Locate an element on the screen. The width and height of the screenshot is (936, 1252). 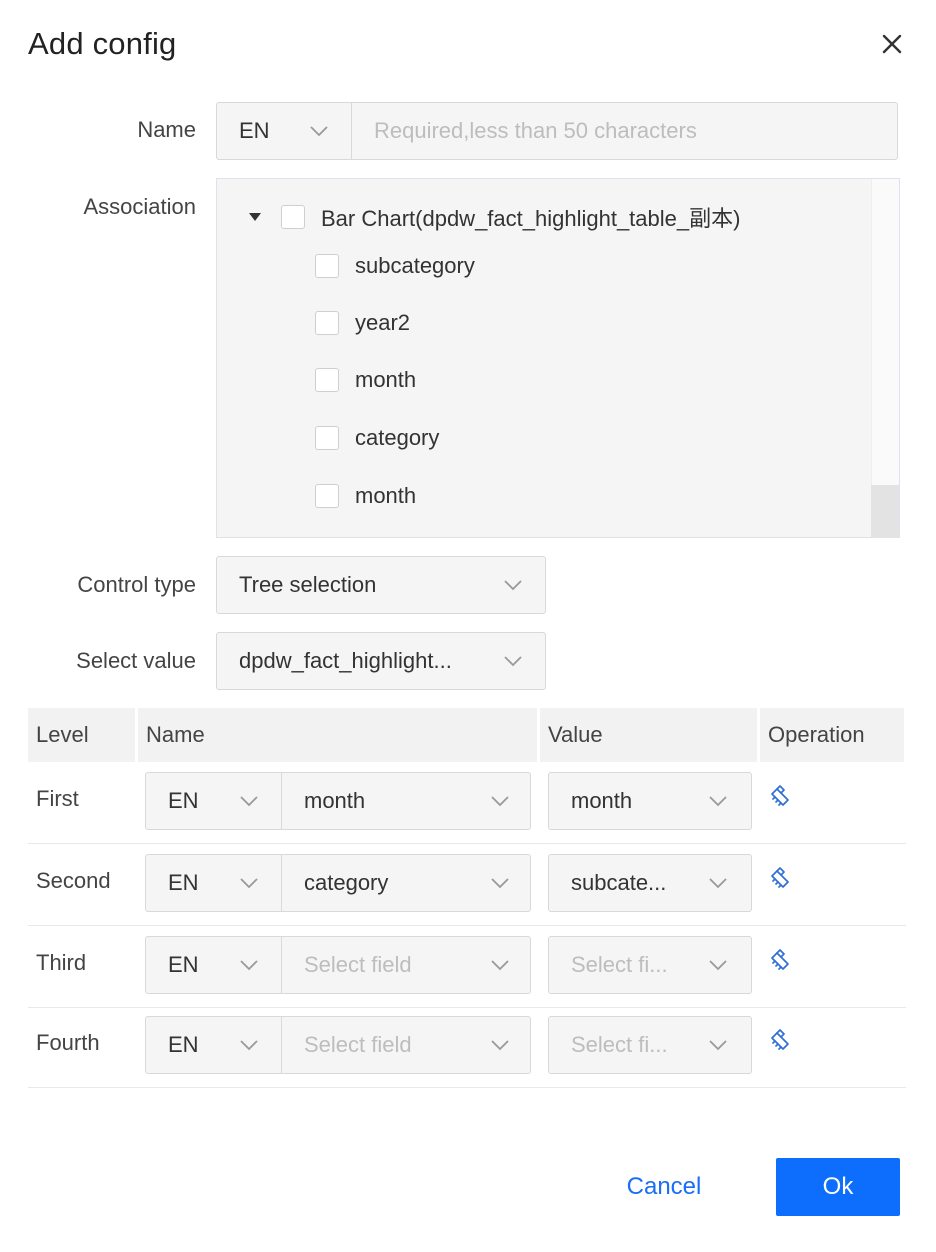
control-type-select: Tree selection is located at coordinates (381, 585).